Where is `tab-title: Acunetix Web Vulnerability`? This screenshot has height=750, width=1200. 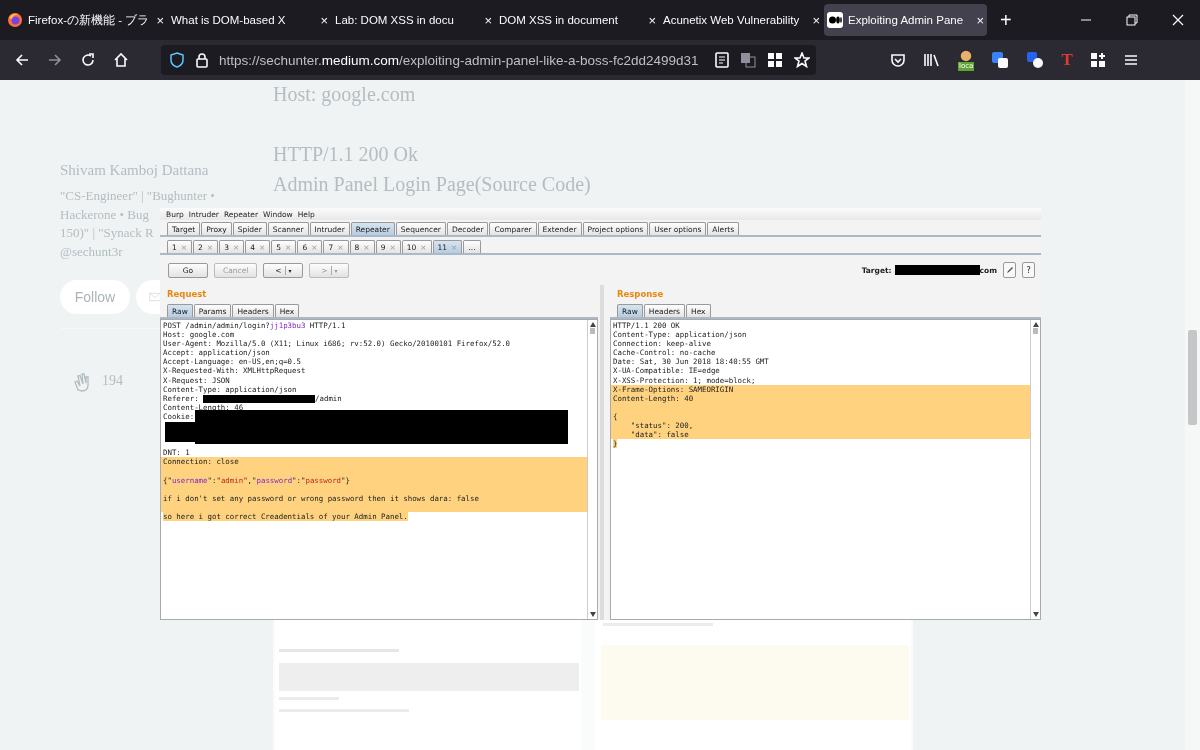 tab-title: Acunetix Web Vulnerability is located at coordinates (731, 20).